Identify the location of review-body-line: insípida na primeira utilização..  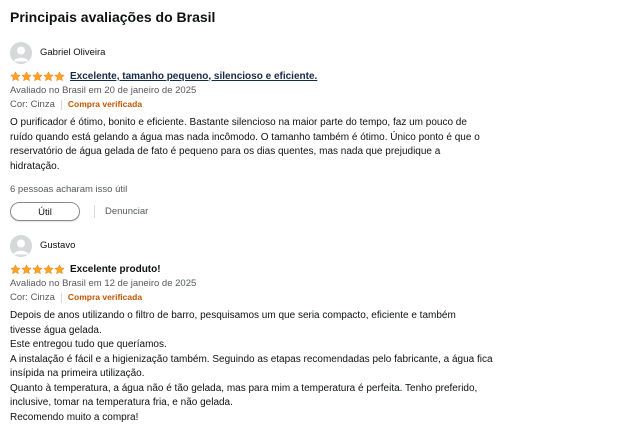
(77, 373).